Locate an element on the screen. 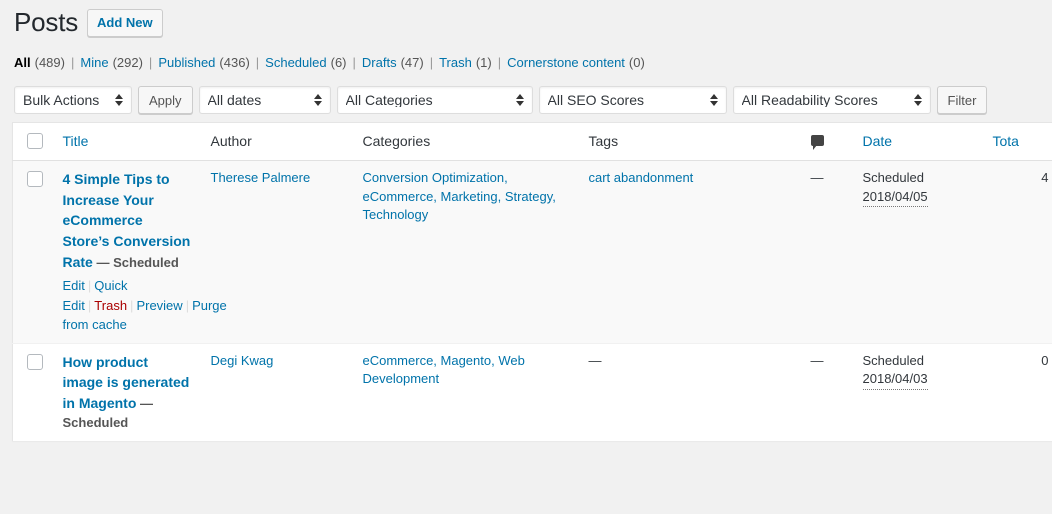 This screenshot has width=1052, height=514. row-author-cell: Therese Palmere is located at coordinates (277, 251).